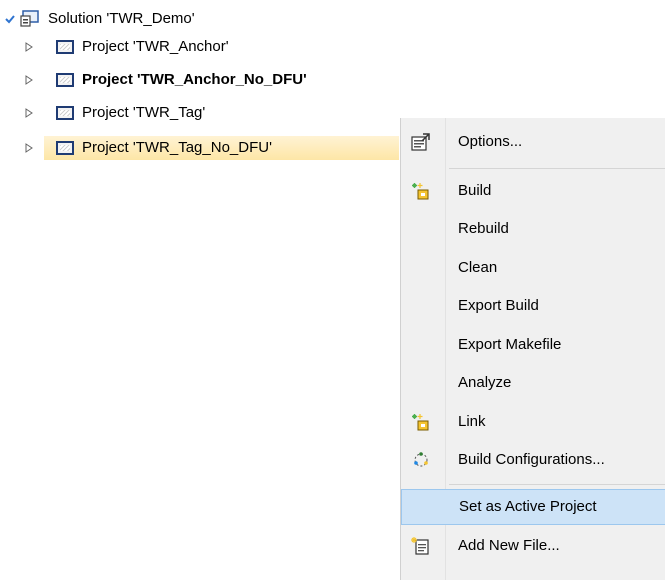  I want to click on tree-item-project-twr-tag: Project 'TWR_Tag', so click(130, 113).